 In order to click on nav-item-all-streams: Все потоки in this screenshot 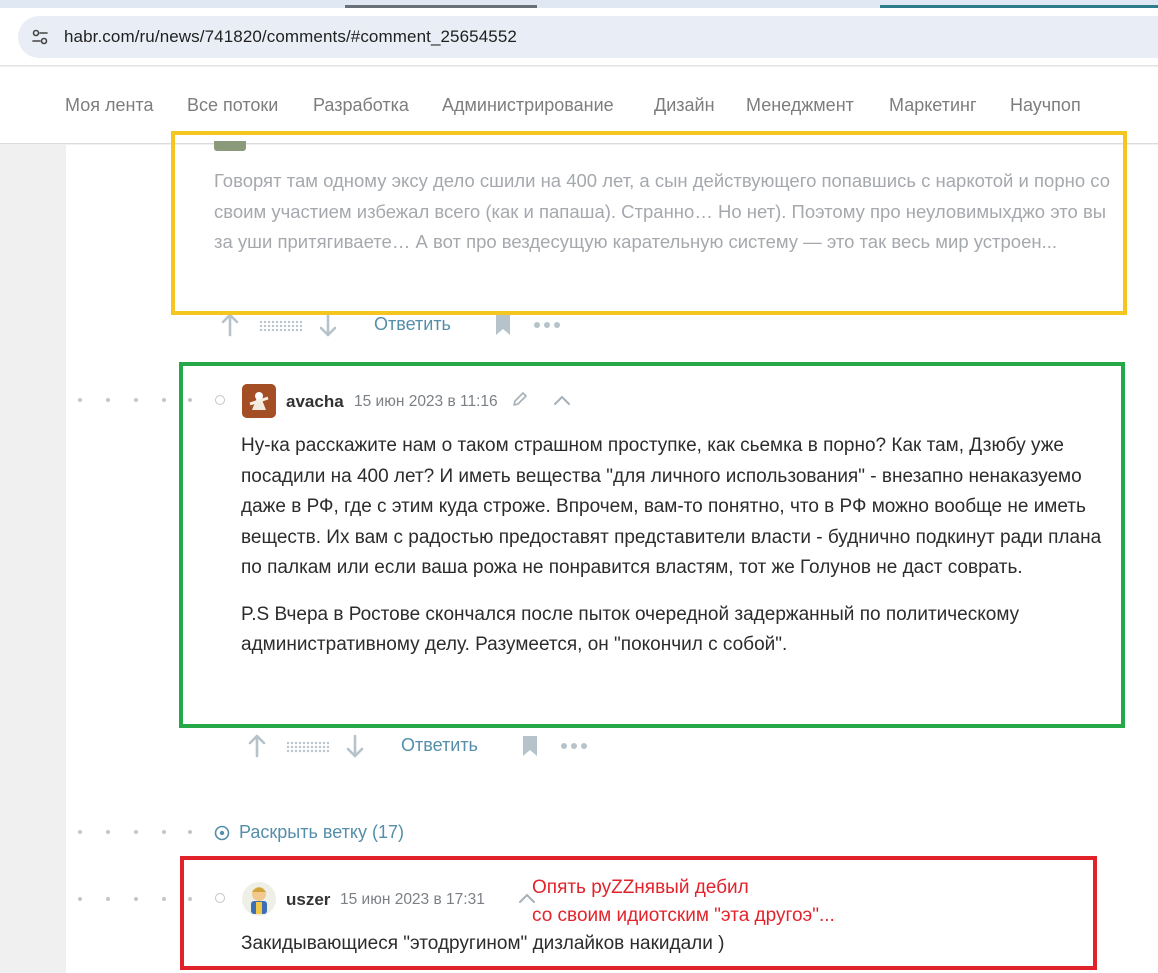, I will do `click(232, 105)`.